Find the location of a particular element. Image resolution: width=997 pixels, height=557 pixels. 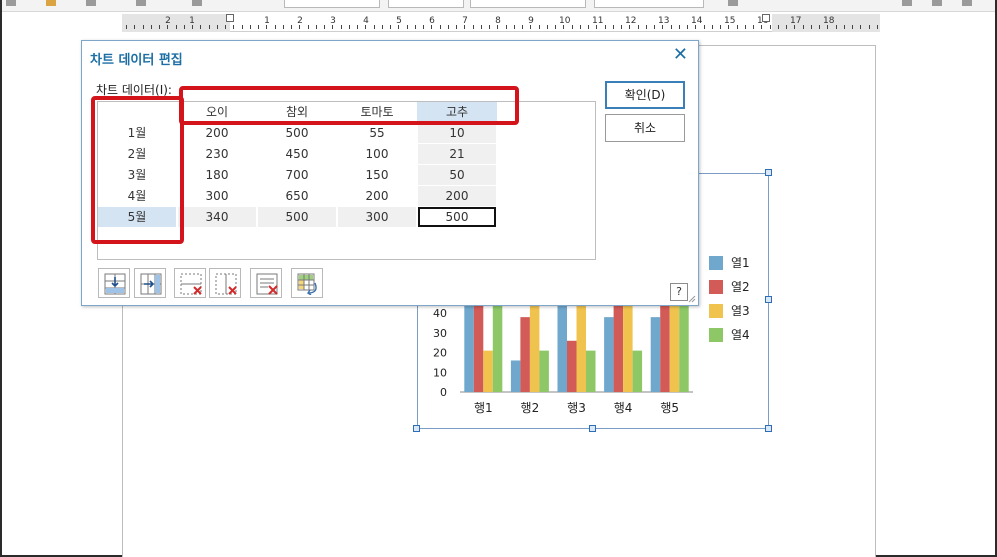

data-cell: 150 is located at coordinates (377, 175).